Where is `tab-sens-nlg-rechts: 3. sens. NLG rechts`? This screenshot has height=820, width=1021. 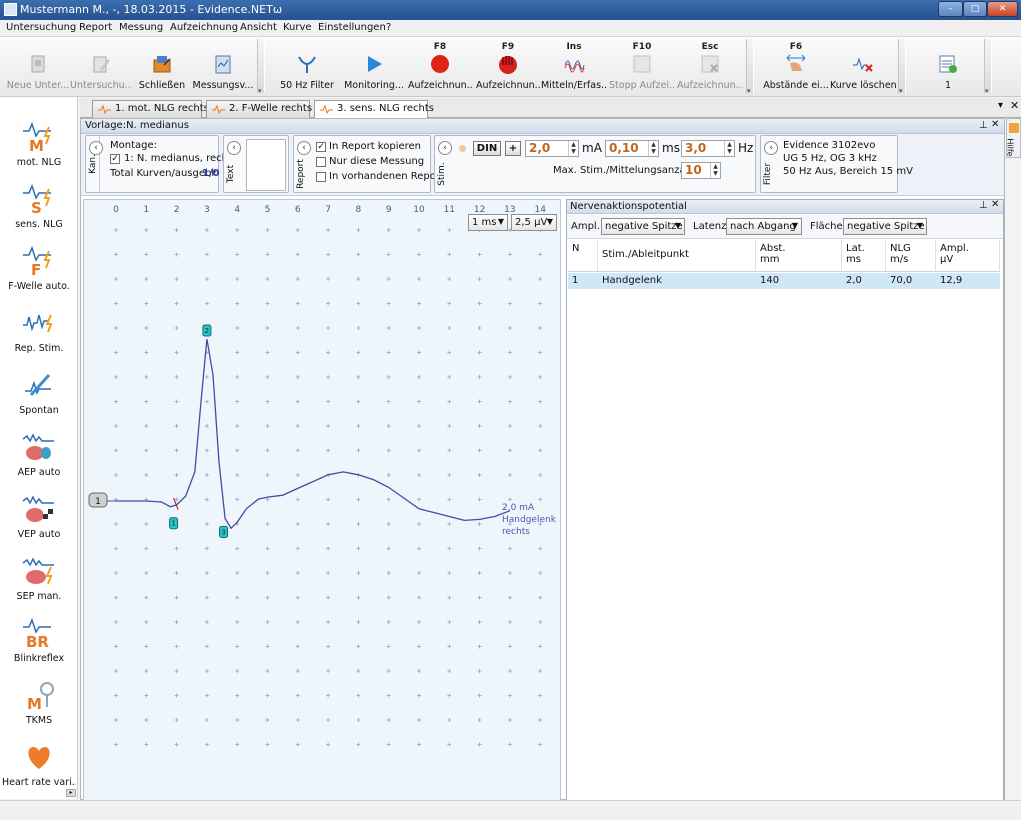 tab-sens-nlg-rechts: 3. sens. NLG rechts is located at coordinates (374, 109).